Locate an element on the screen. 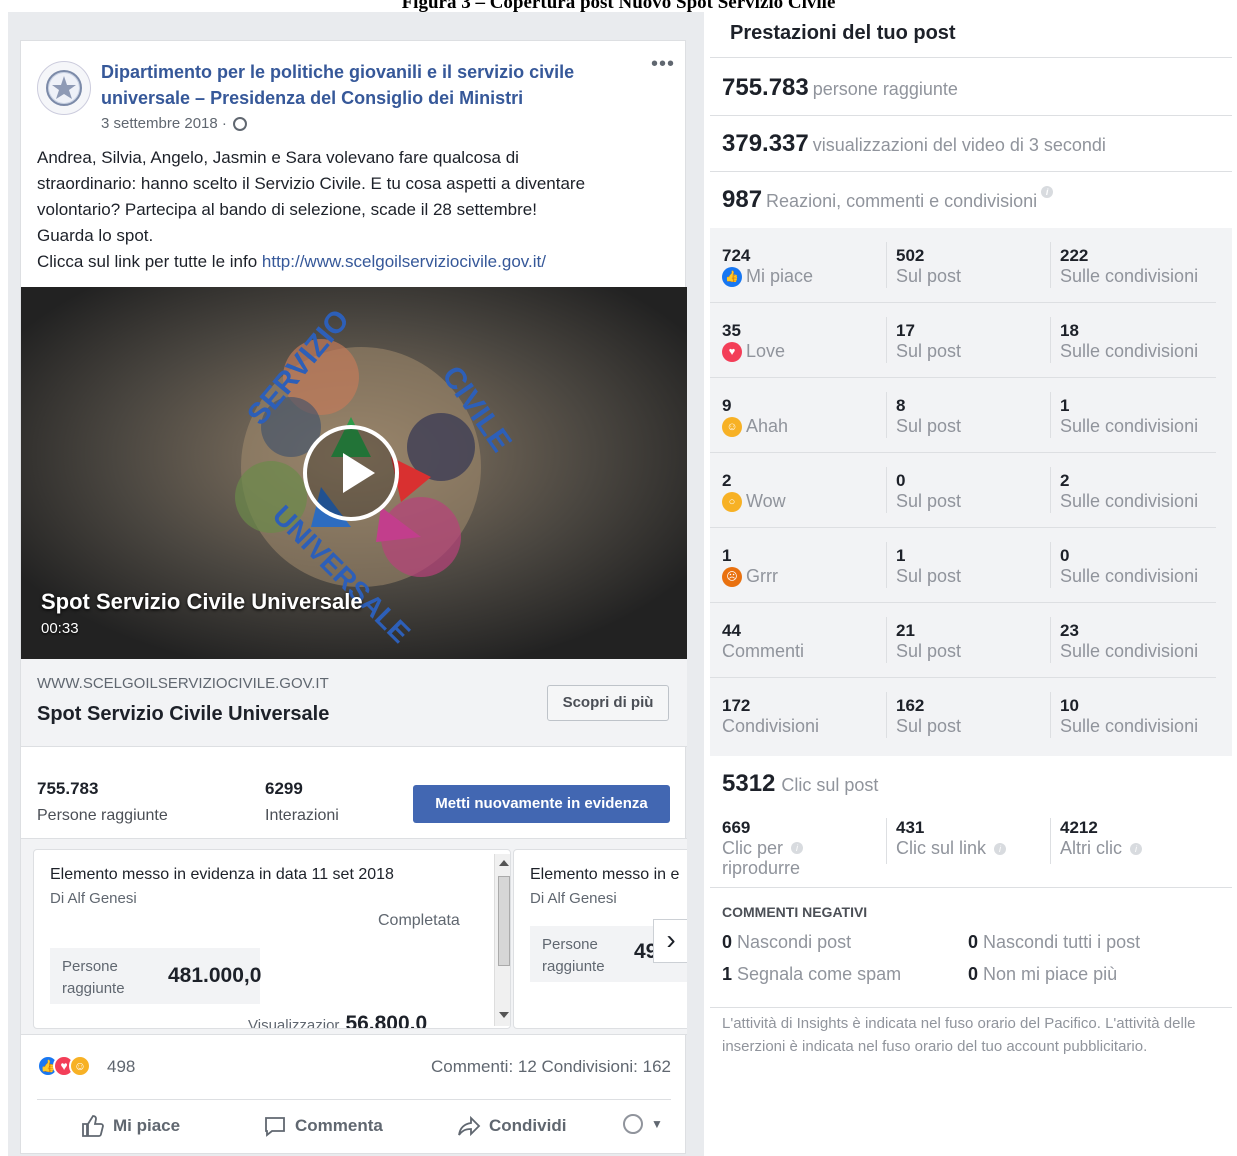 The height and width of the screenshot is (1156, 1237). stat-label: Segnala come spam is located at coordinates (819, 974).